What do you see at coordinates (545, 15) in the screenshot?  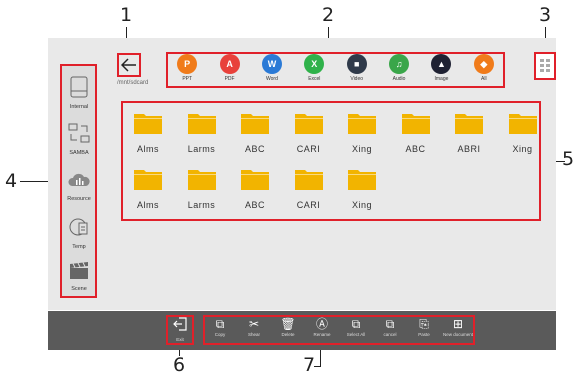 I see `callout-3: 3` at bounding box center [545, 15].